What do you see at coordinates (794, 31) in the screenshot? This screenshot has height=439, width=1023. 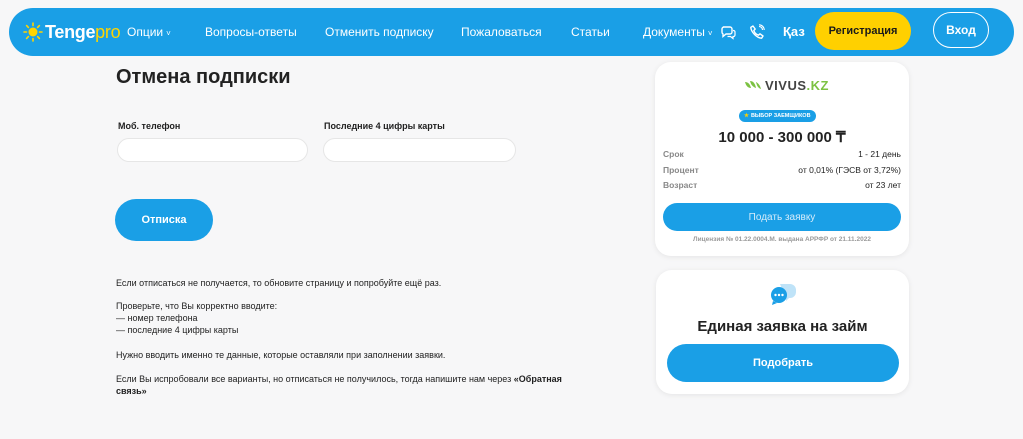 I see `language-switch: Қаз` at bounding box center [794, 31].